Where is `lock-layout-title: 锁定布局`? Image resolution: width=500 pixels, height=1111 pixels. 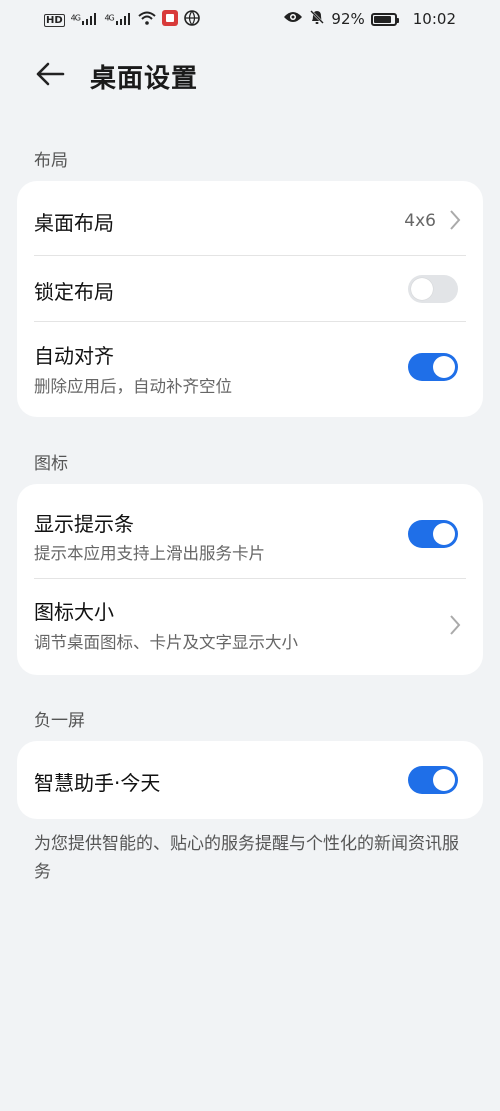
lock-layout-title: 锁定布局 is located at coordinates (74, 292).